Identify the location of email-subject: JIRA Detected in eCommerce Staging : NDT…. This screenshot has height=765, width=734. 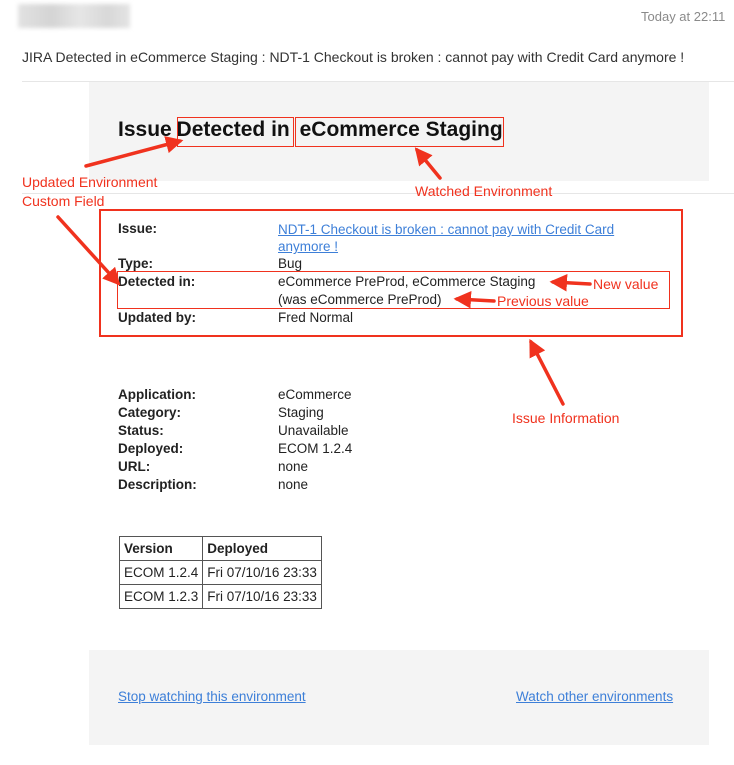
(353, 57).